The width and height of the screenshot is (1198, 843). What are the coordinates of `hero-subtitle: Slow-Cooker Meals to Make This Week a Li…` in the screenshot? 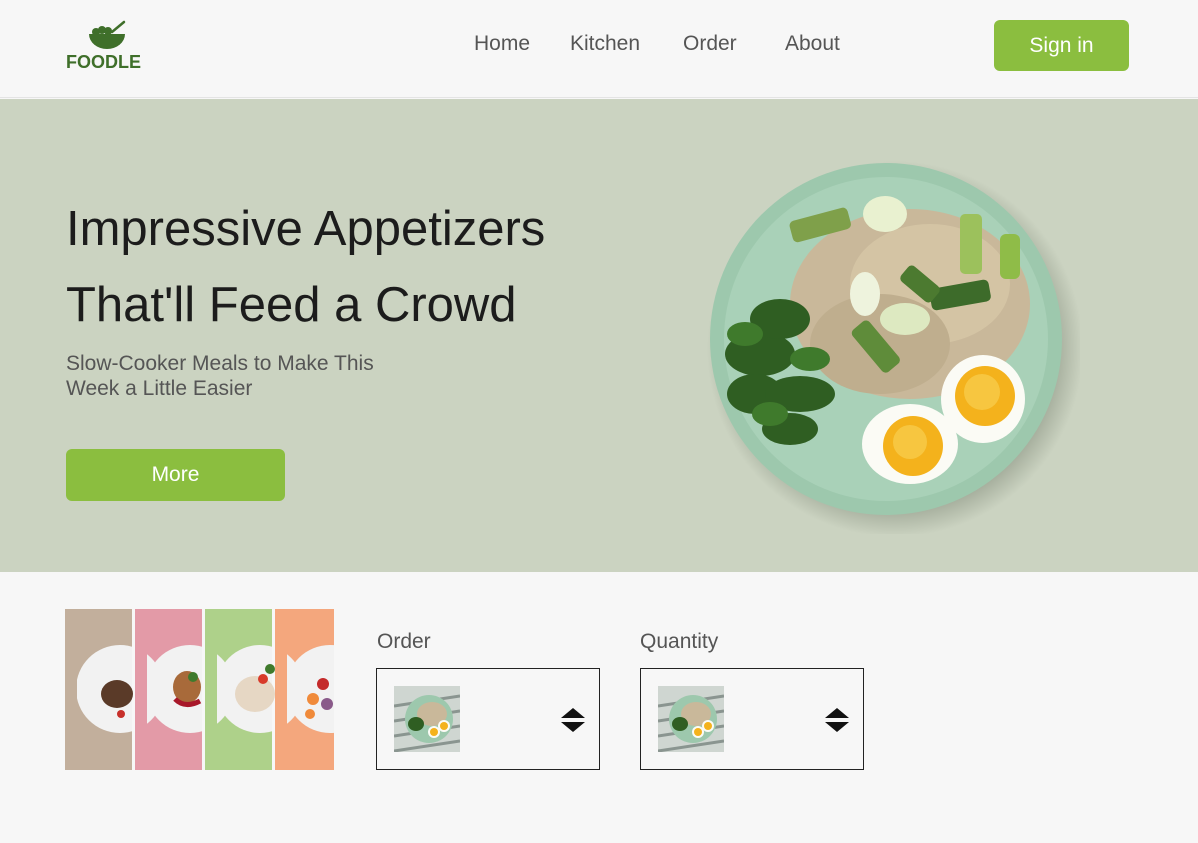 It's located at (246, 376).